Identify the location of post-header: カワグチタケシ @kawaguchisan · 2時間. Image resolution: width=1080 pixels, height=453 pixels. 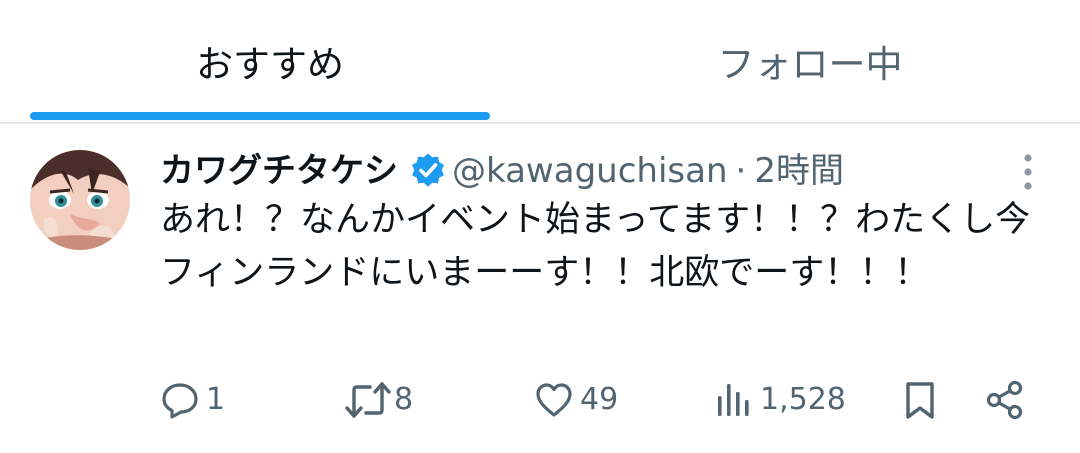
(502, 171).